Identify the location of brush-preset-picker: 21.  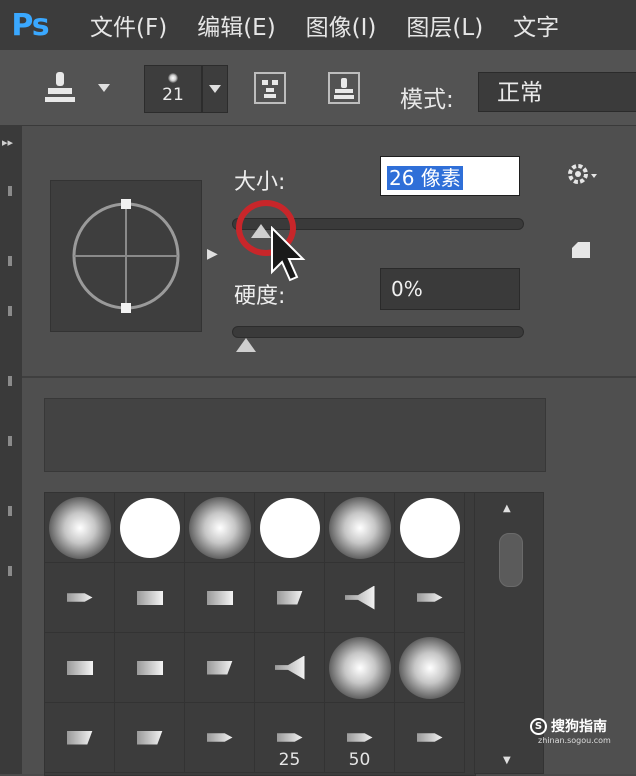
(173, 89).